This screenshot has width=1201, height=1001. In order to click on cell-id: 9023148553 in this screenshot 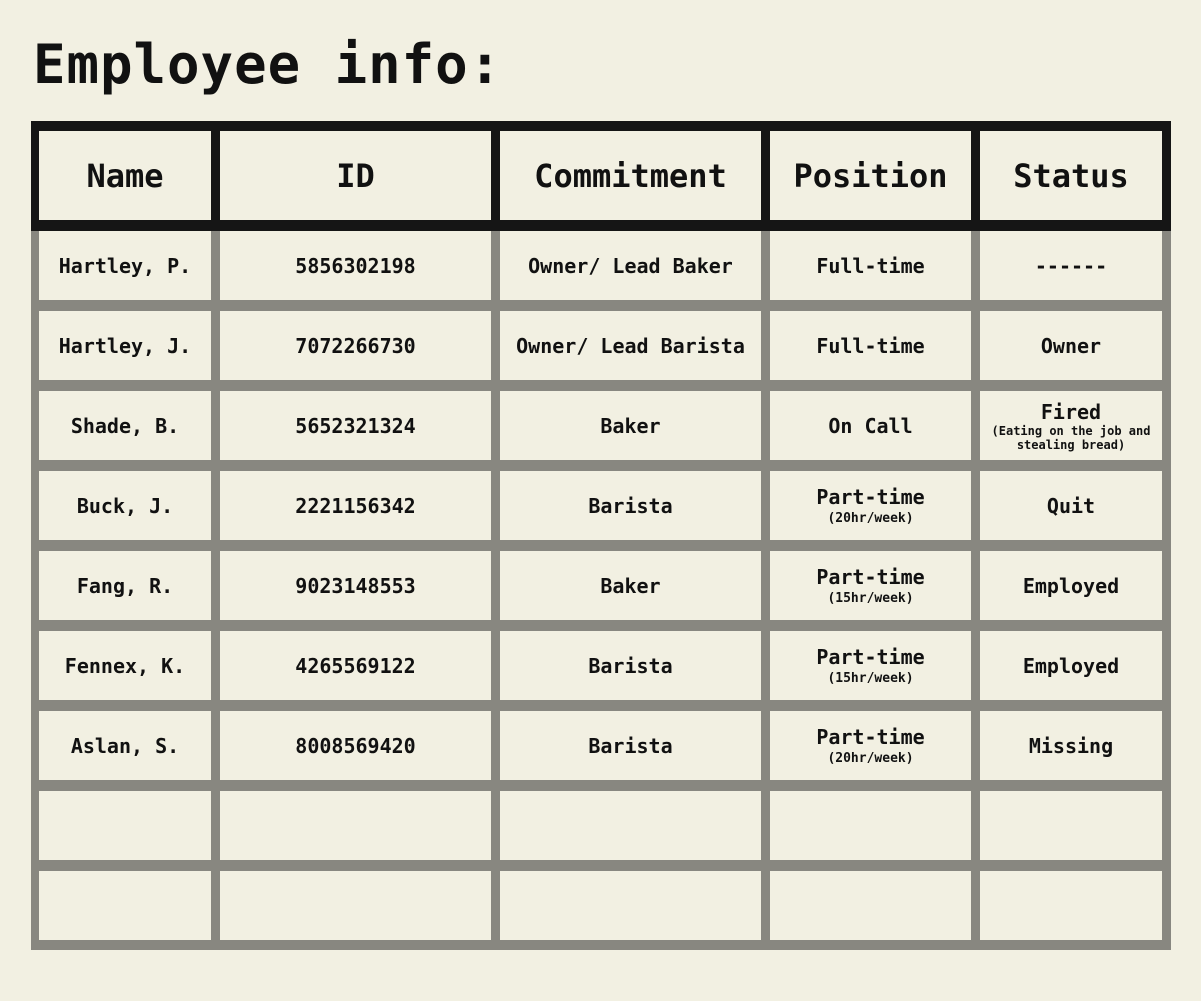, I will do `click(355, 585)`.